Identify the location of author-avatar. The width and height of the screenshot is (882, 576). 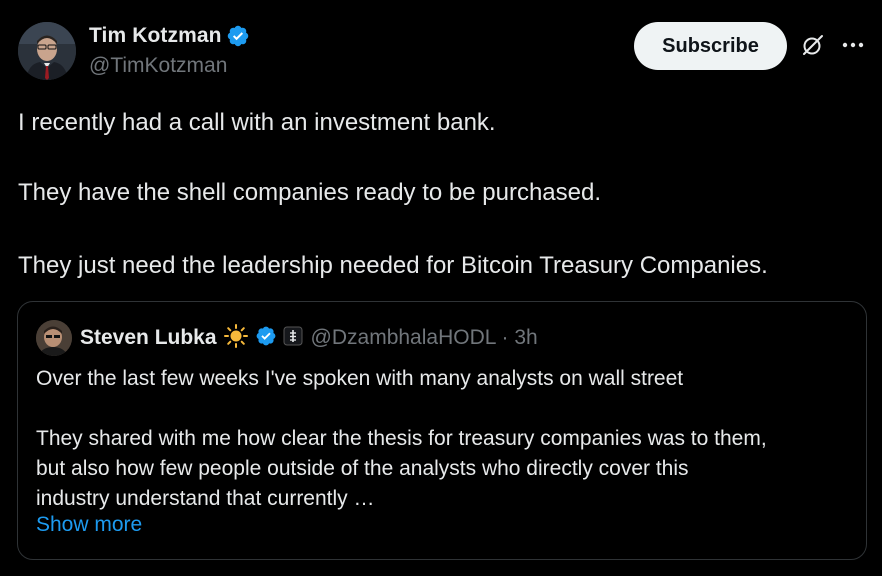
(47, 51).